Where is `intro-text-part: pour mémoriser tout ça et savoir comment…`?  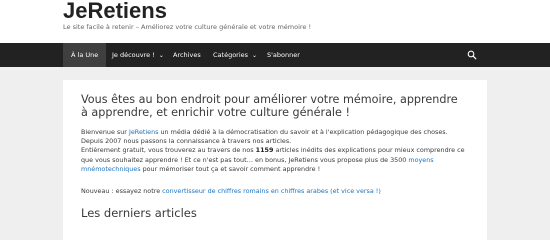
intro-text-part: pour mémoriser tout ça et savoir comment… is located at coordinates (230, 168).